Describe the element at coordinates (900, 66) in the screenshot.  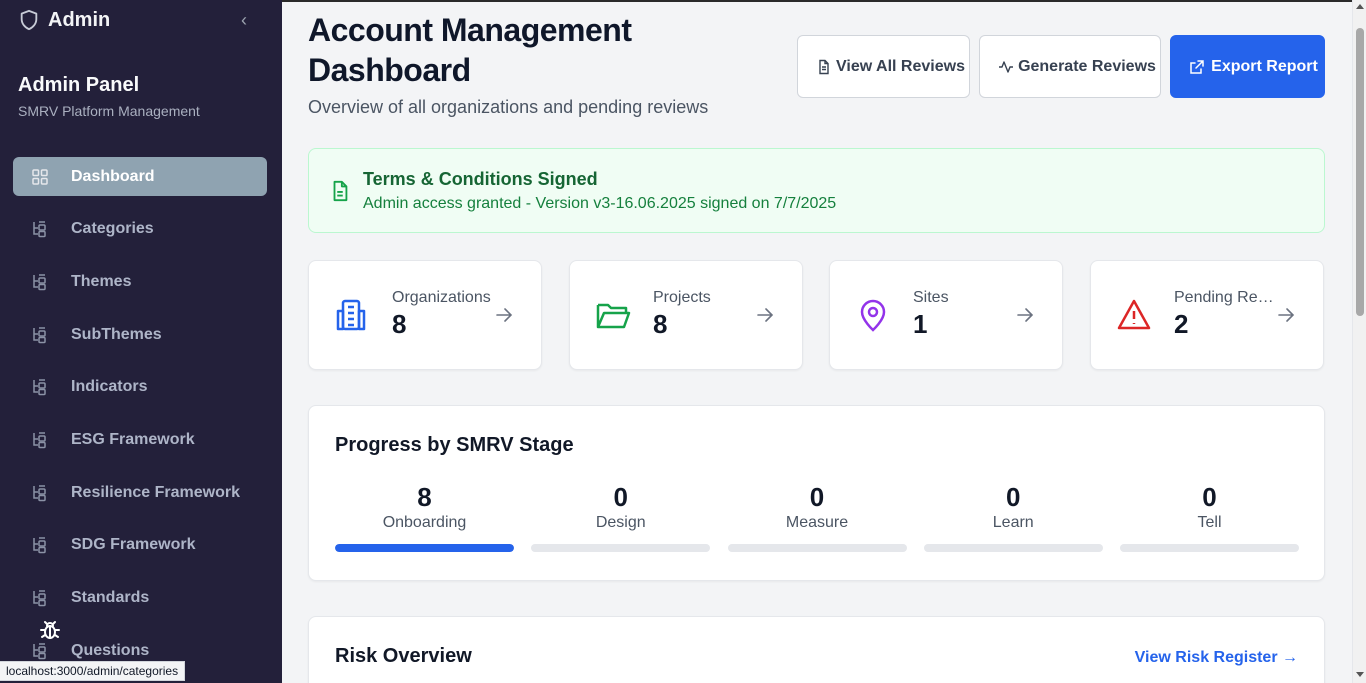
I see `button-label: View All Reviews` at that location.